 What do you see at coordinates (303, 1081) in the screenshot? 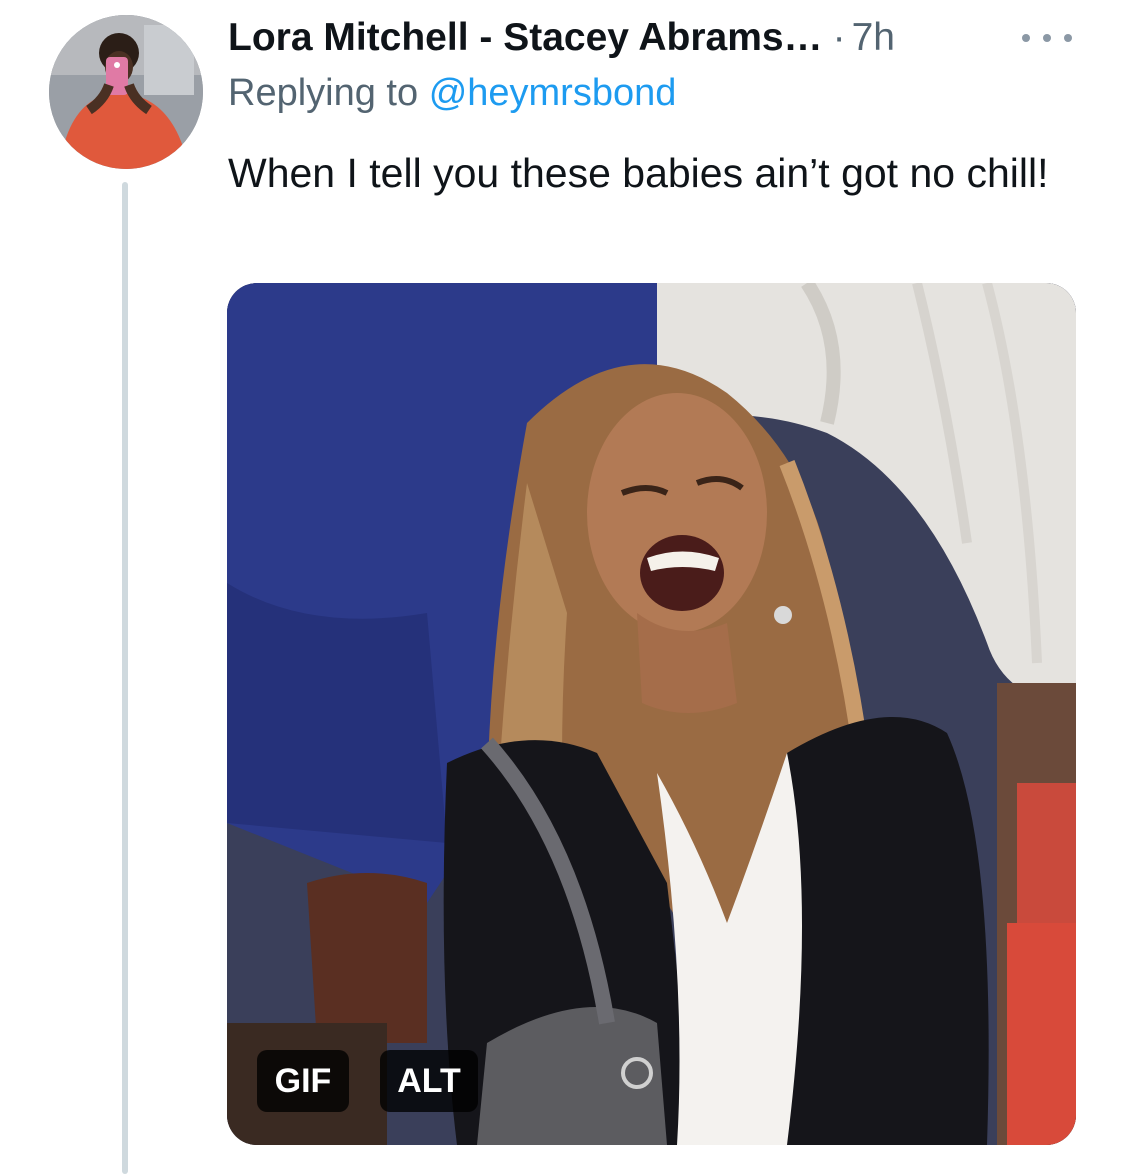
I see `gif-badge: GIF` at bounding box center [303, 1081].